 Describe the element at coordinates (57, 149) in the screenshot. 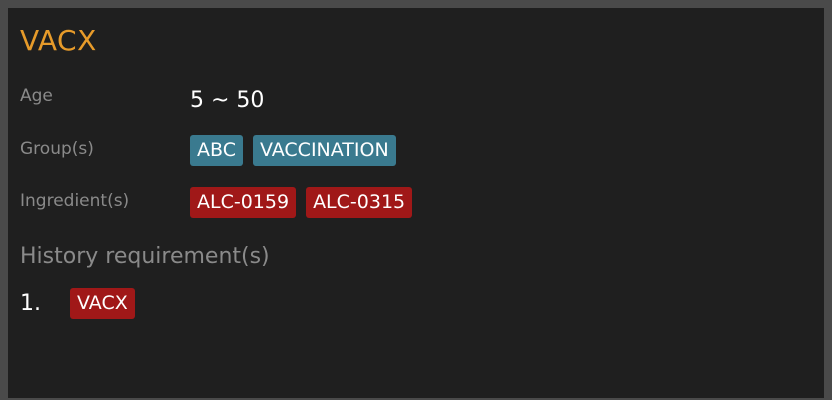

I see `groups-label: Group(s)` at that location.